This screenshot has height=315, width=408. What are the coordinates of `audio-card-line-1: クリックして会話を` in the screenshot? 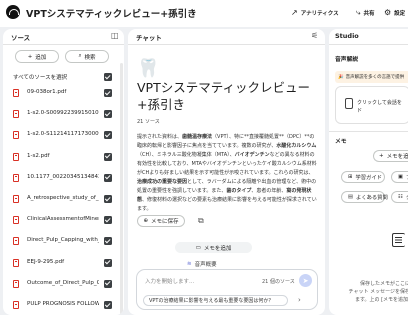 It's located at (379, 103).